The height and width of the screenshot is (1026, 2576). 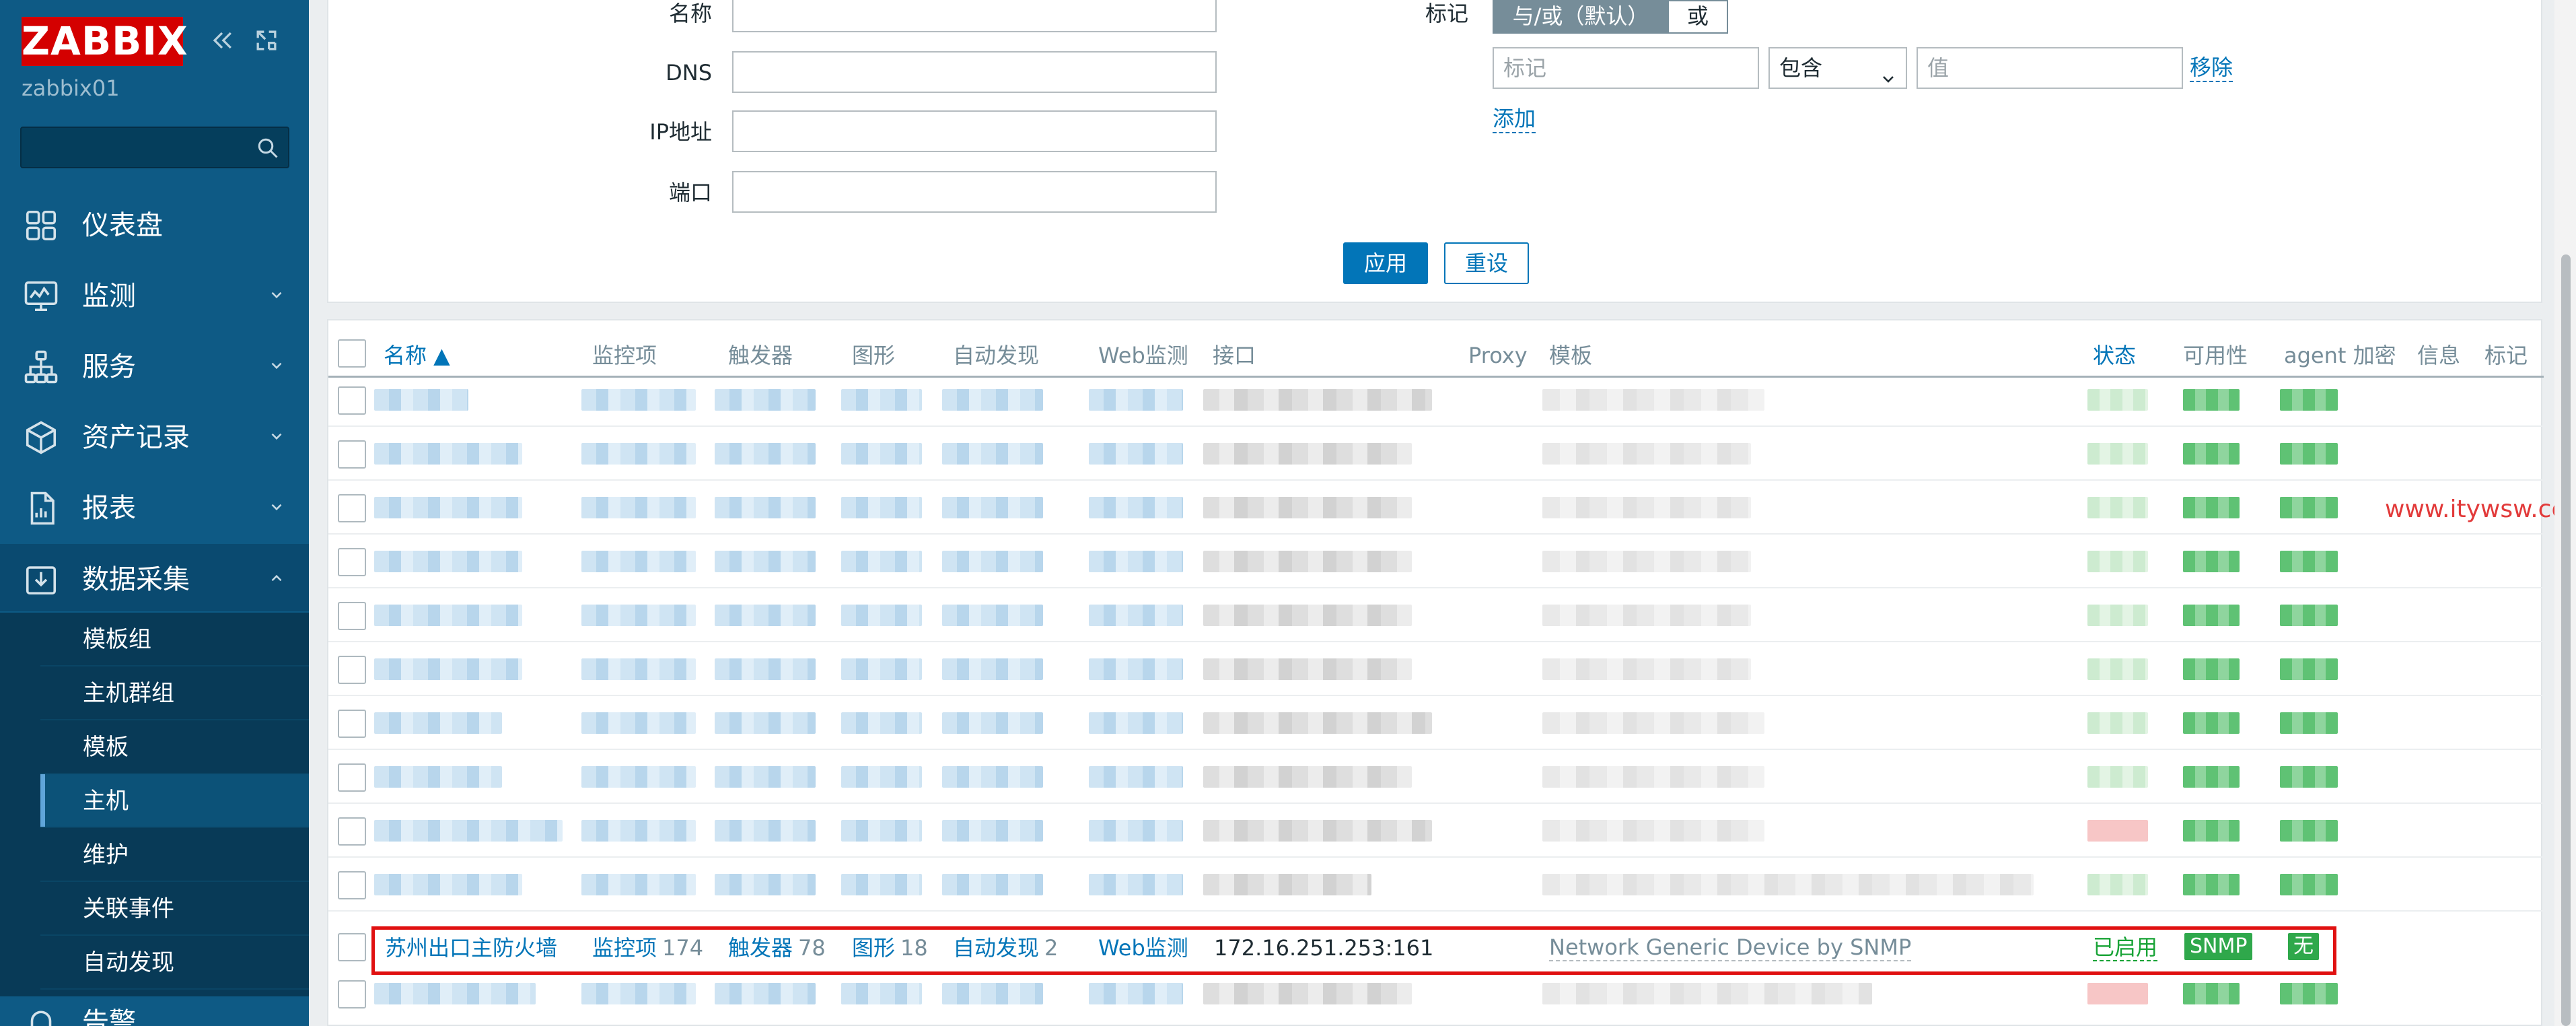 I want to click on graphs-link: 图形 18, so click(x=890, y=948).